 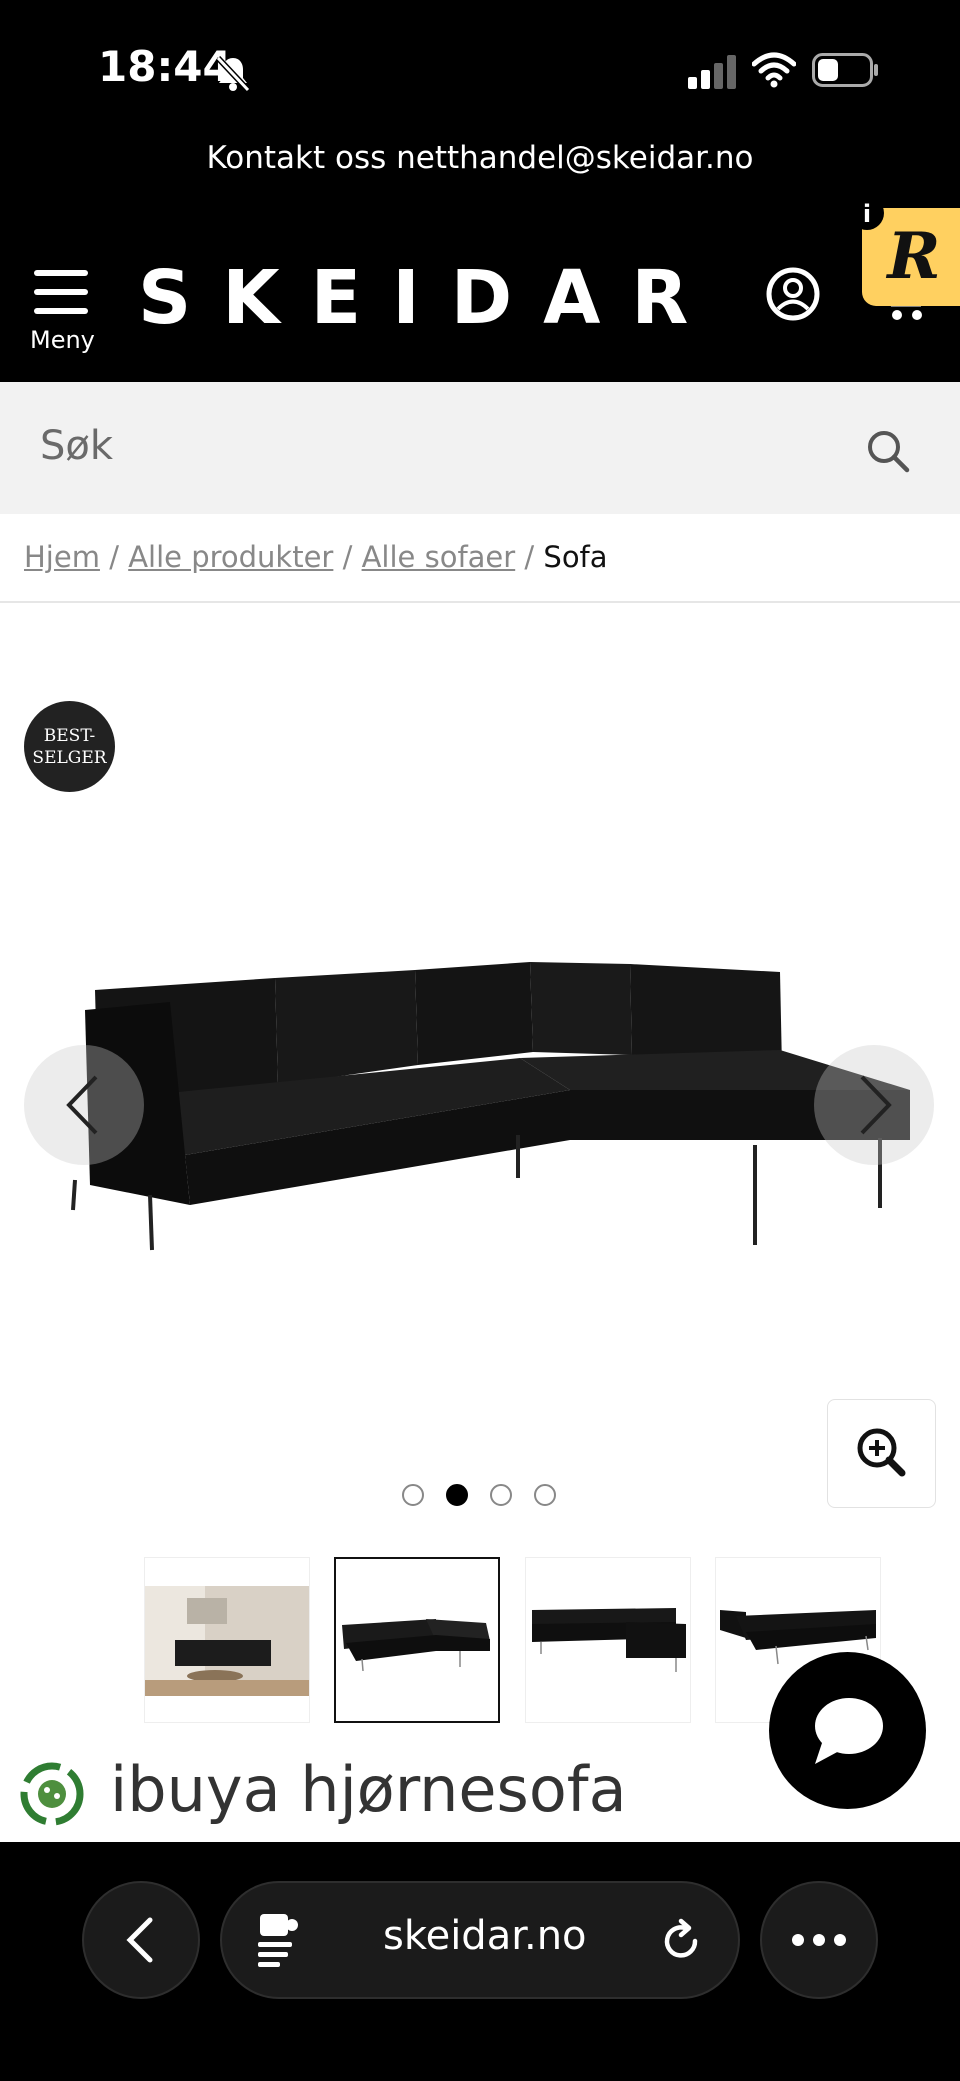 I want to click on wifi-icon, so click(x=774, y=70).